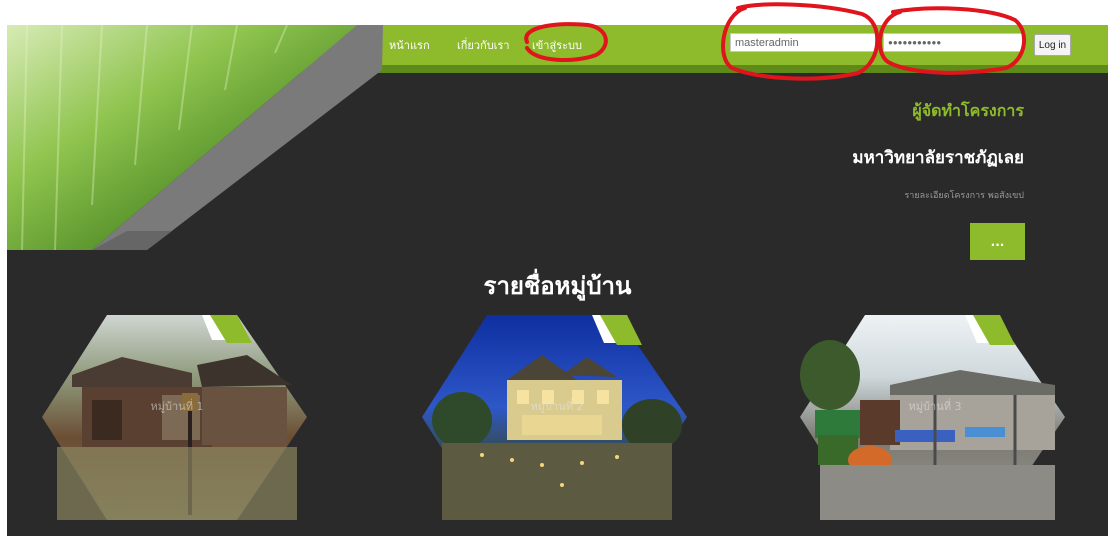 This screenshot has height=536, width=1108. Describe the element at coordinates (932, 417) in the screenshot. I see `village-3-image` at that location.